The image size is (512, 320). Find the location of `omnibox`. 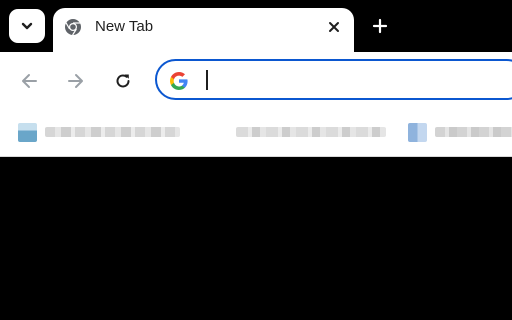

omnibox is located at coordinates (333, 79).